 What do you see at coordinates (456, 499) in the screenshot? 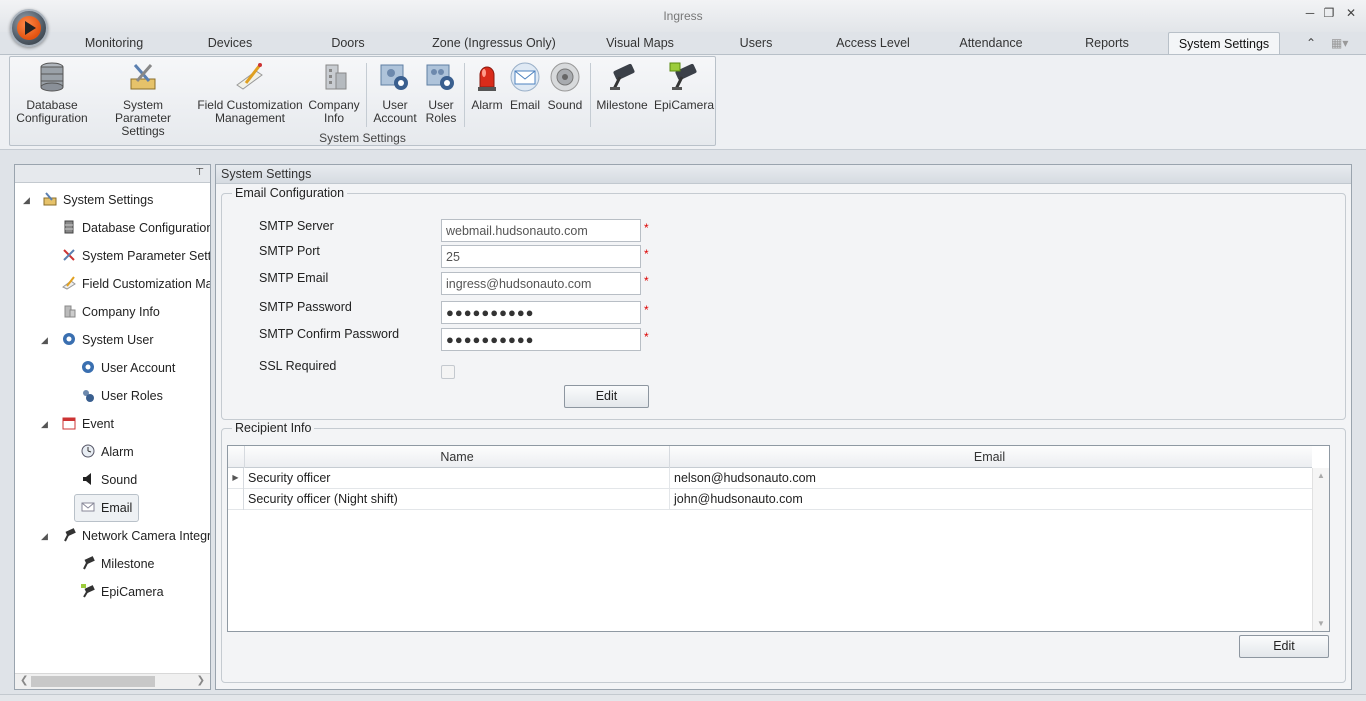
I see `recipient-name: Security officer (Night shift)` at bounding box center [456, 499].